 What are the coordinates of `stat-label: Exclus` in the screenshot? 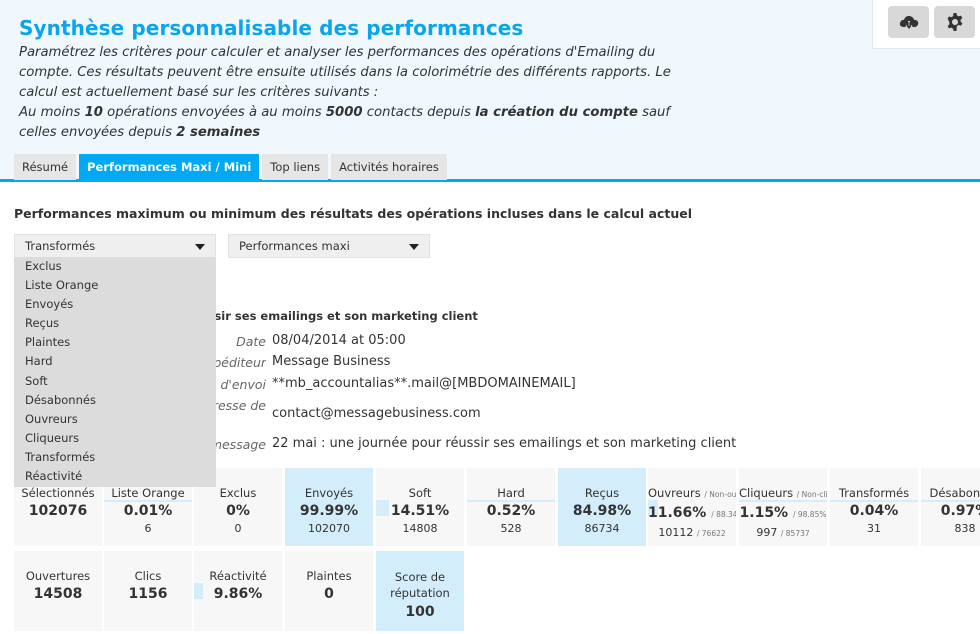 It's located at (238, 493).